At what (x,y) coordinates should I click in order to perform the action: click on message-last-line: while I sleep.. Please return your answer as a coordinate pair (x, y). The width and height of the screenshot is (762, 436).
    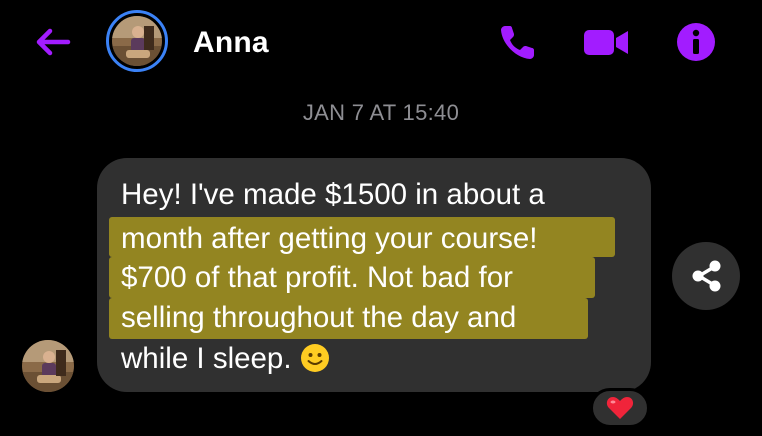
    Looking at the image, I should click on (225, 359).